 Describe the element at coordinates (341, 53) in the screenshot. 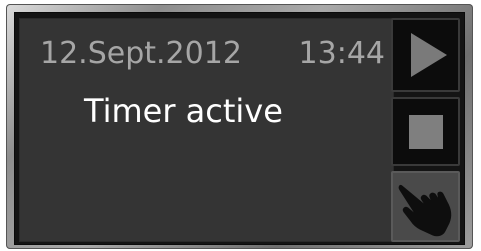

I see `time-display: 13:44` at that location.